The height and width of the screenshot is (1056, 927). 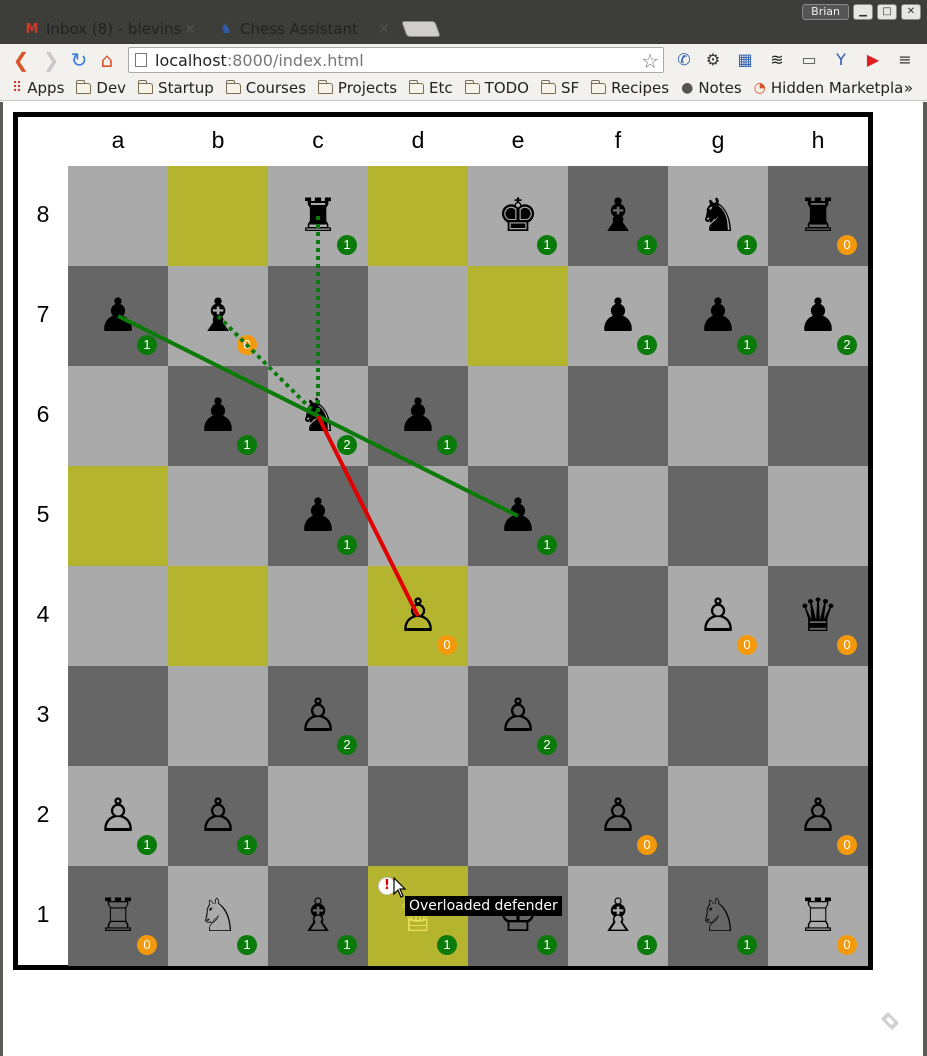 What do you see at coordinates (176, 88) in the screenshot?
I see `bookmark-startup: Startup` at bounding box center [176, 88].